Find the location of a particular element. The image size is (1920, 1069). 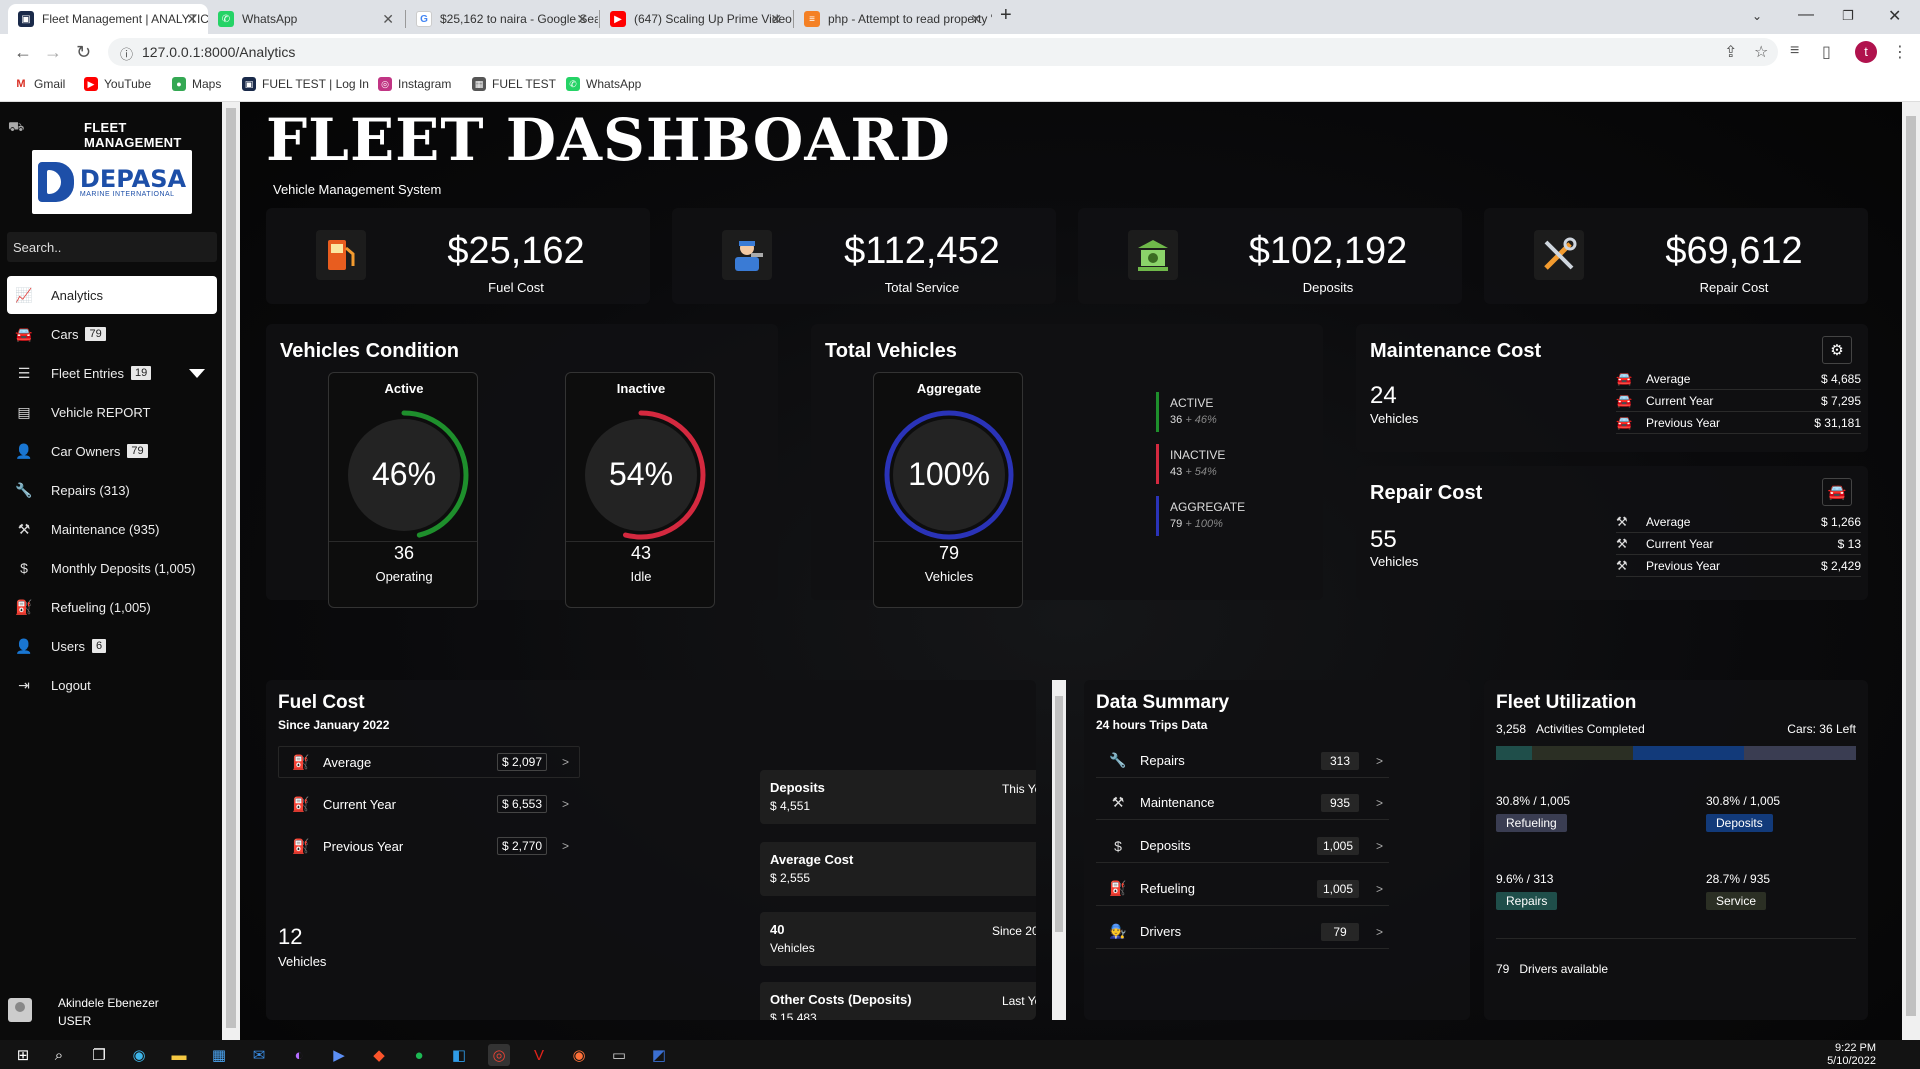

gauge-label: Inactive is located at coordinates (641, 388).